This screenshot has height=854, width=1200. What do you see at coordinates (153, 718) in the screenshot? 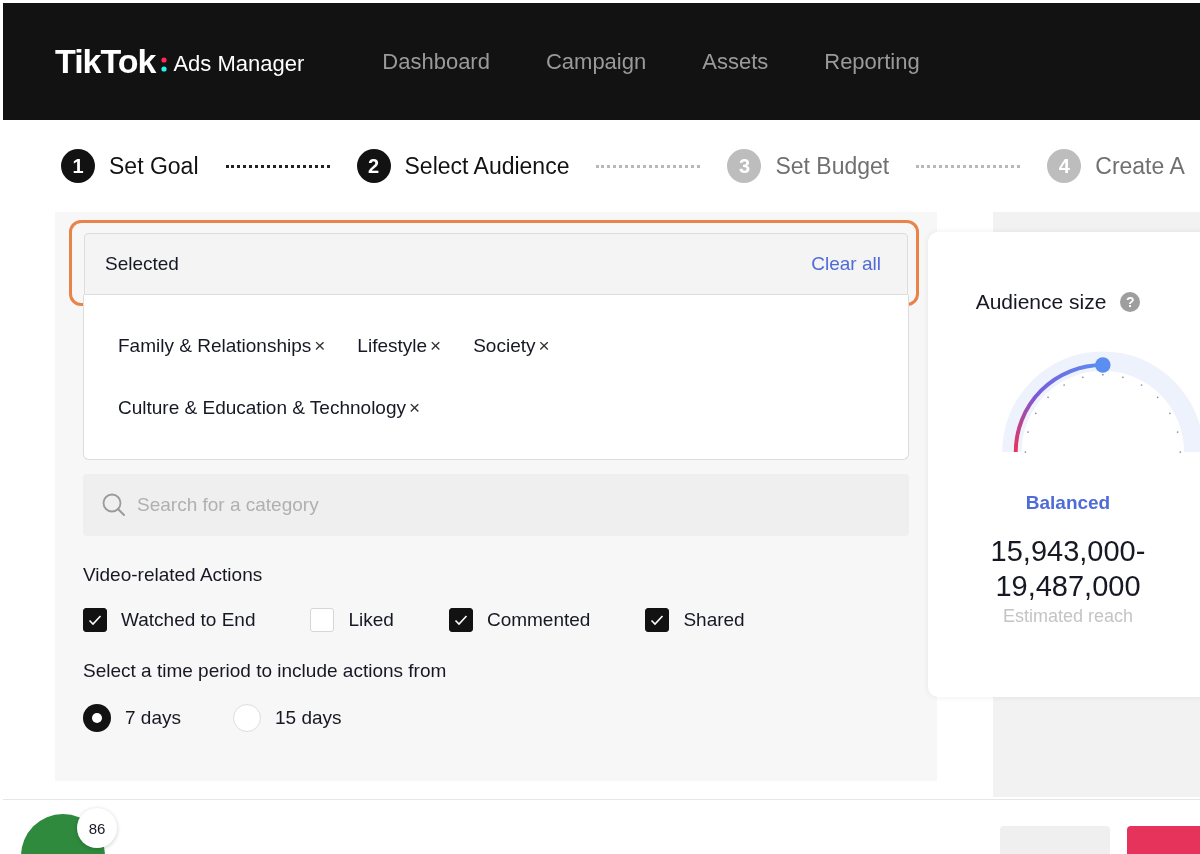
I see `radio-label: 7 days` at bounding box center [153, 718].